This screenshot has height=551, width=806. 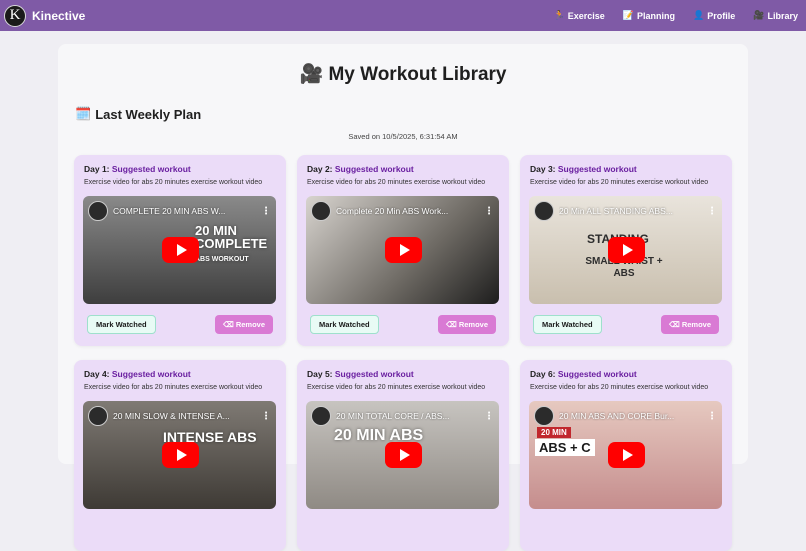 I want to click on nav-item-library: 🎥 Library, so click(x=775, y=15).